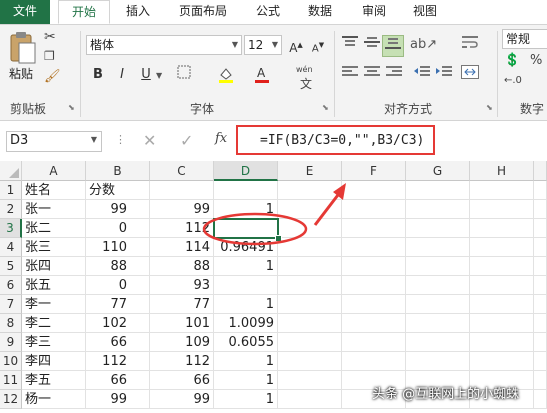  I want to click on cell-i7, so click(540, 304).